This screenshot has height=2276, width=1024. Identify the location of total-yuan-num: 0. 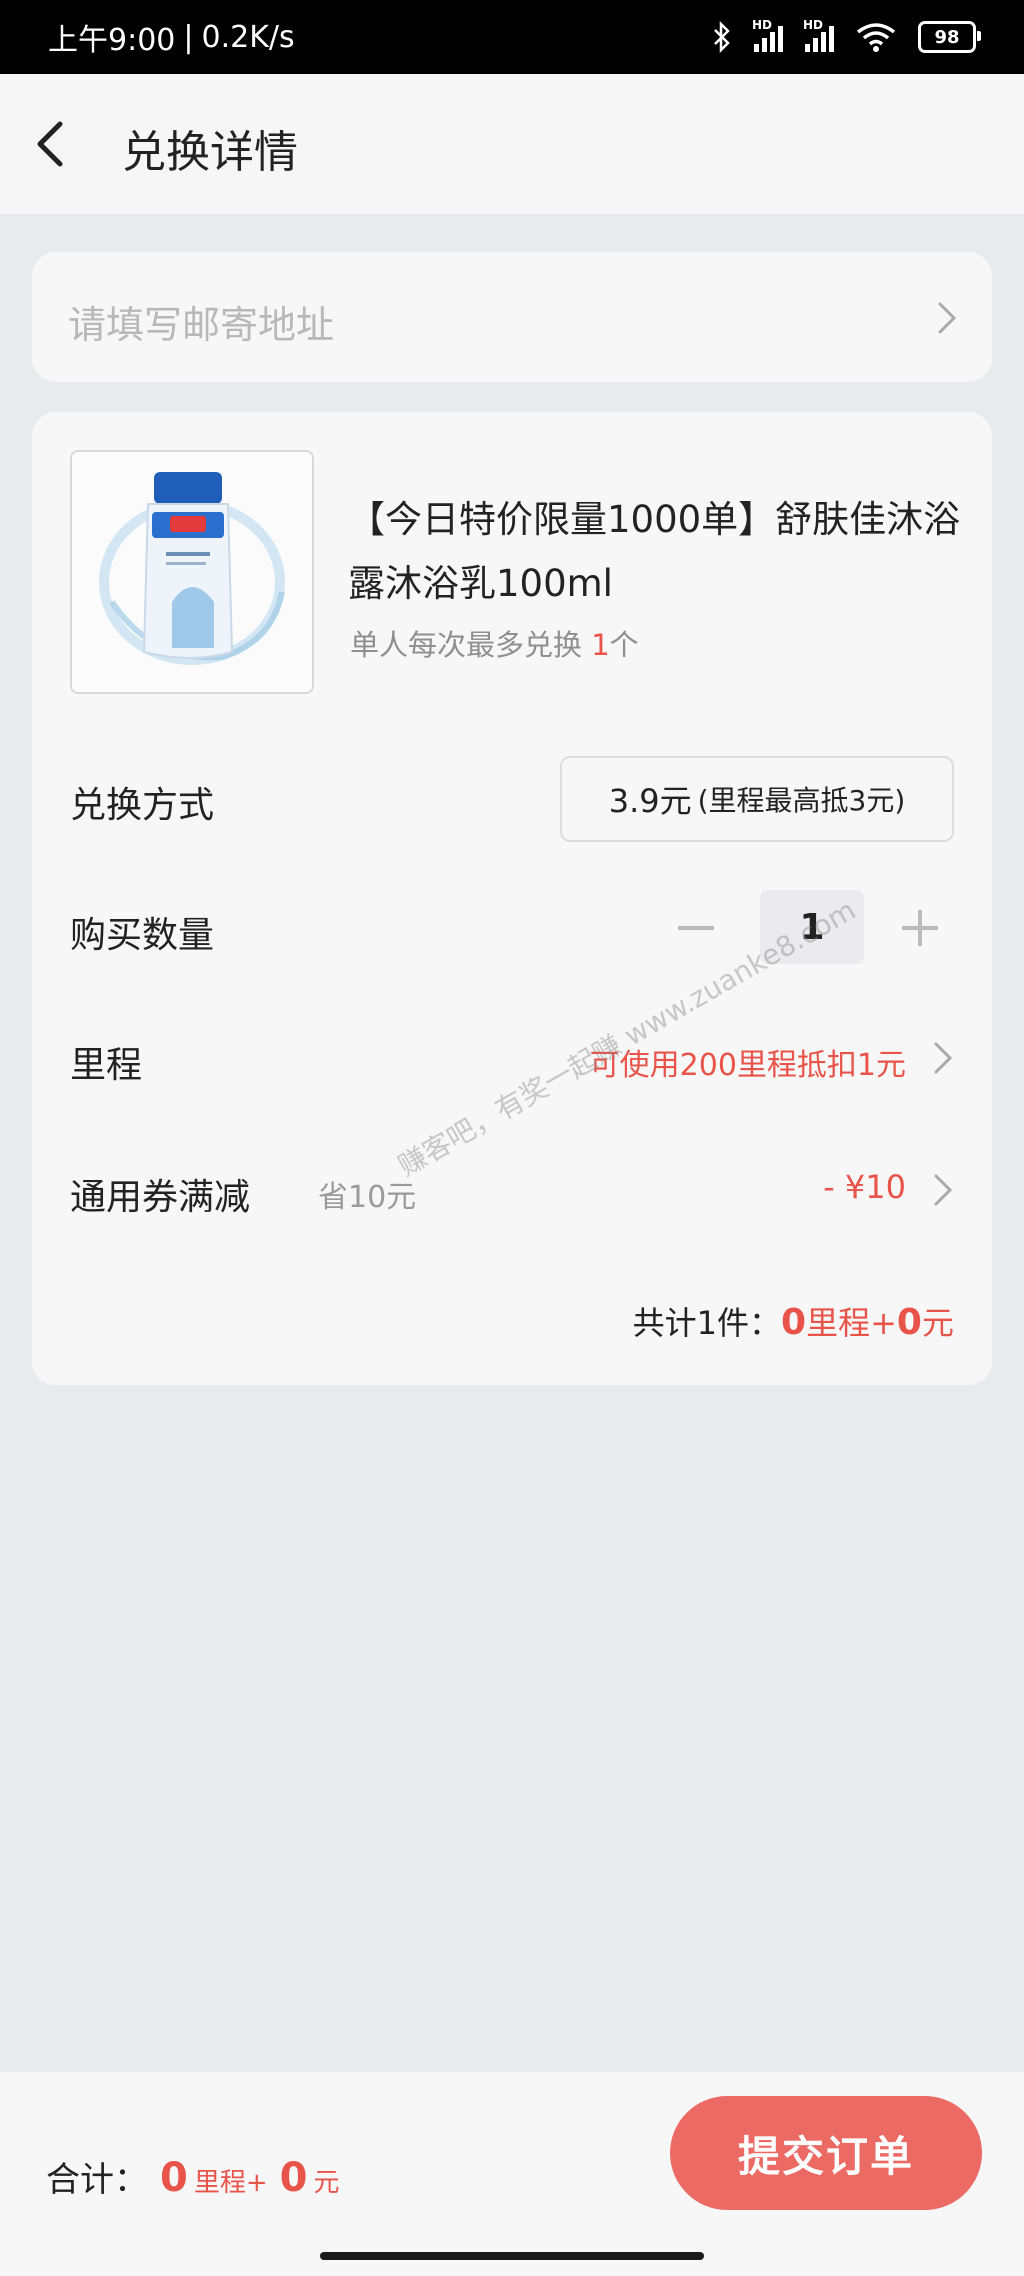
(909, 1322).